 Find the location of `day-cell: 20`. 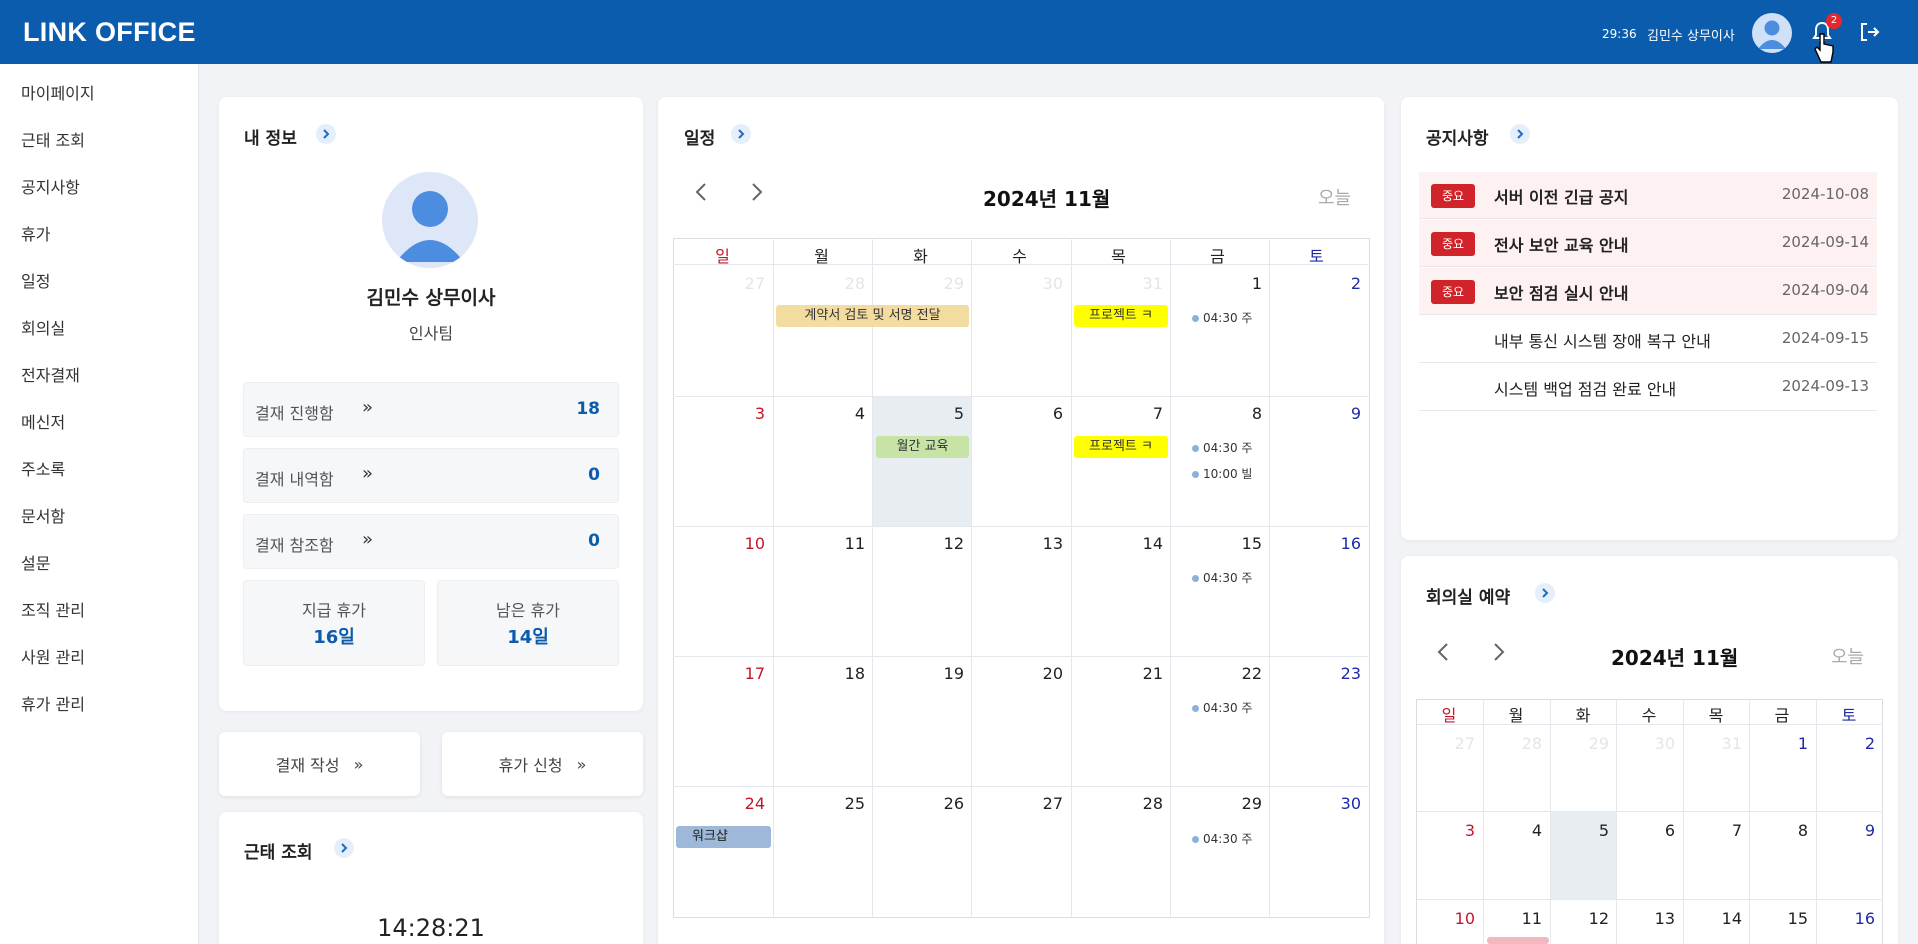

day-cell: 20 is located at coordinates (1017, 673).